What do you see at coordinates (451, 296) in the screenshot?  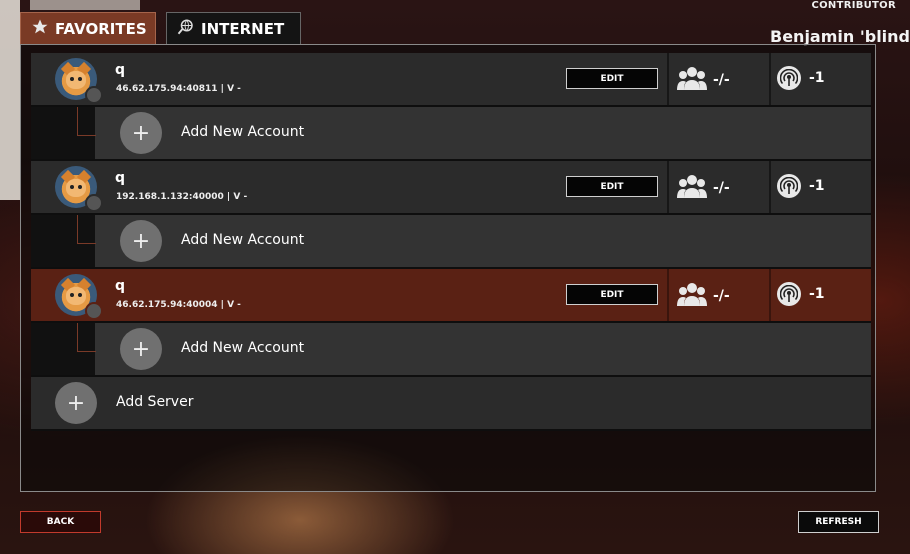 I see `server-row-selected: q 46.62.175.94:40004 | V - EDIT -/- -1` at bounding box center [451, 296].